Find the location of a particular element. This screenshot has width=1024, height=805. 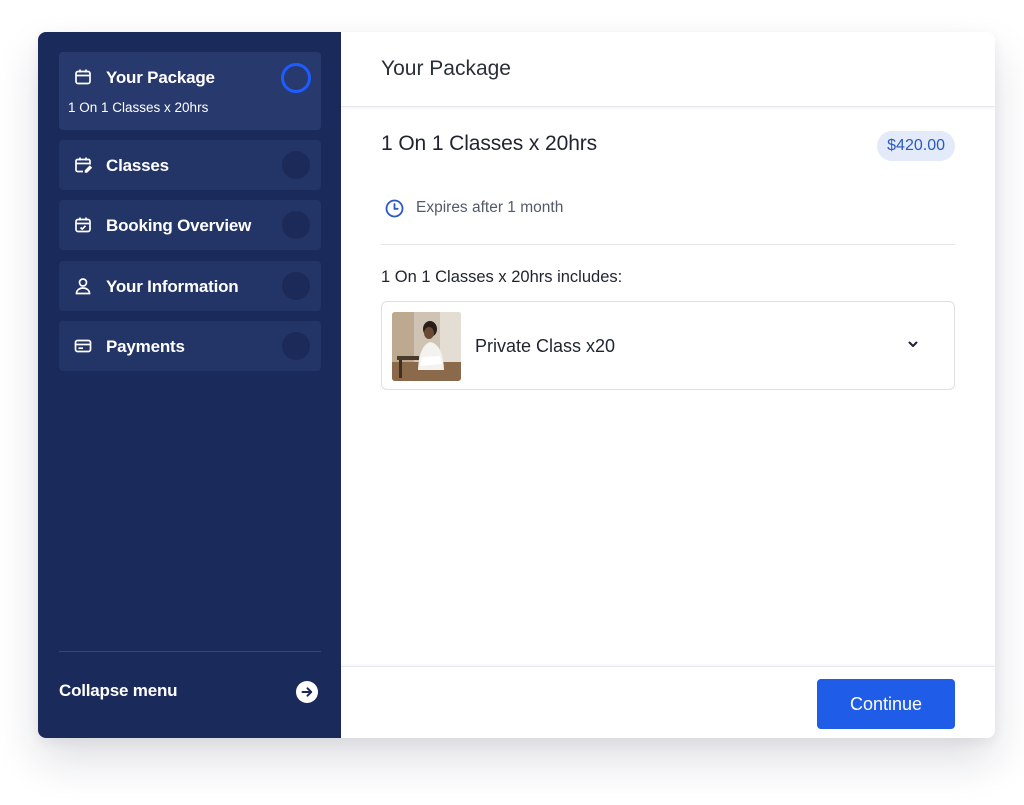

sidebar-divider is located at coordinates (190, 651).